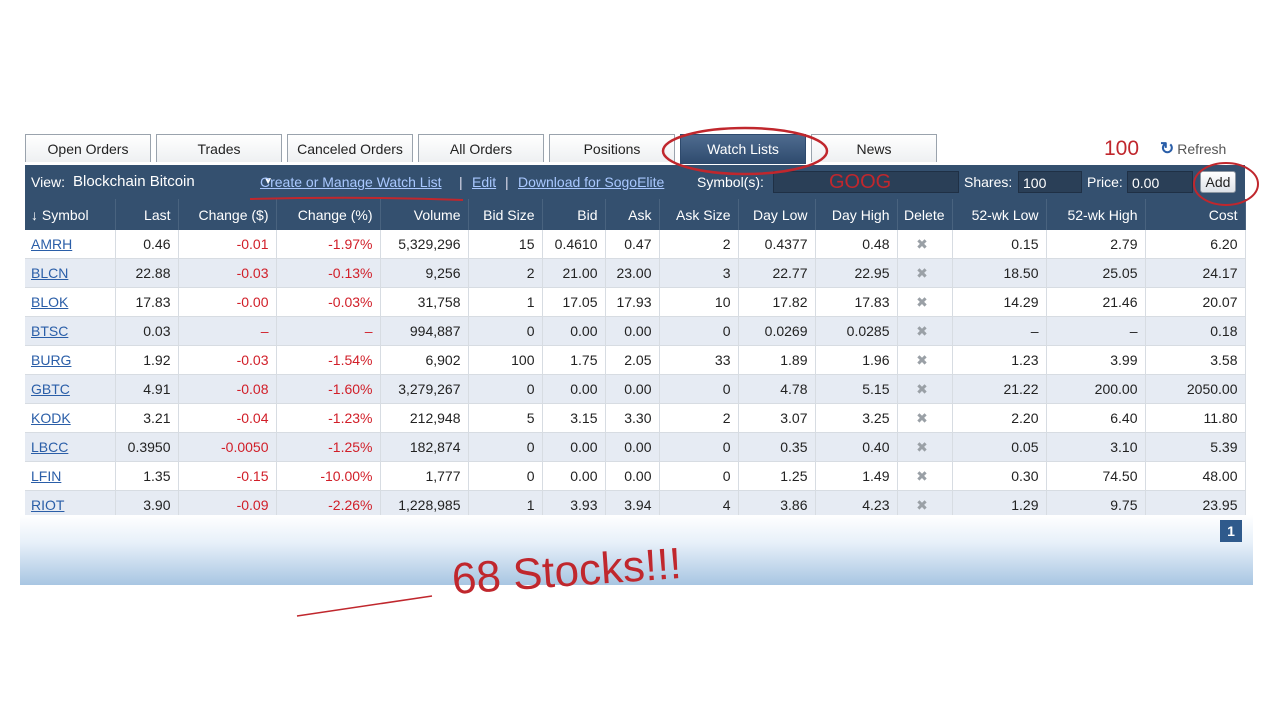  Describe the element at coordinates (745, 151) in the screenshot. I see `watch-lists-circle` at that location.